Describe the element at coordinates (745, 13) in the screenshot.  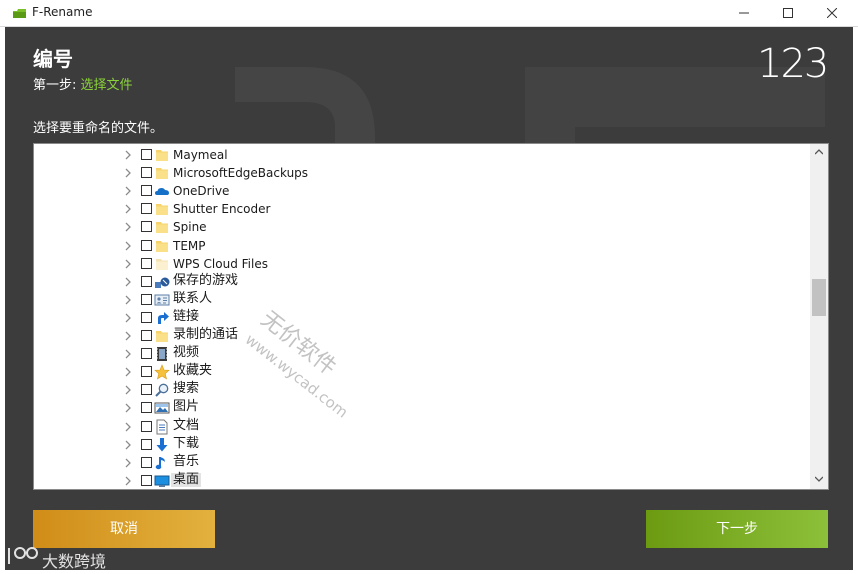
I see `minimize-button` at that location.